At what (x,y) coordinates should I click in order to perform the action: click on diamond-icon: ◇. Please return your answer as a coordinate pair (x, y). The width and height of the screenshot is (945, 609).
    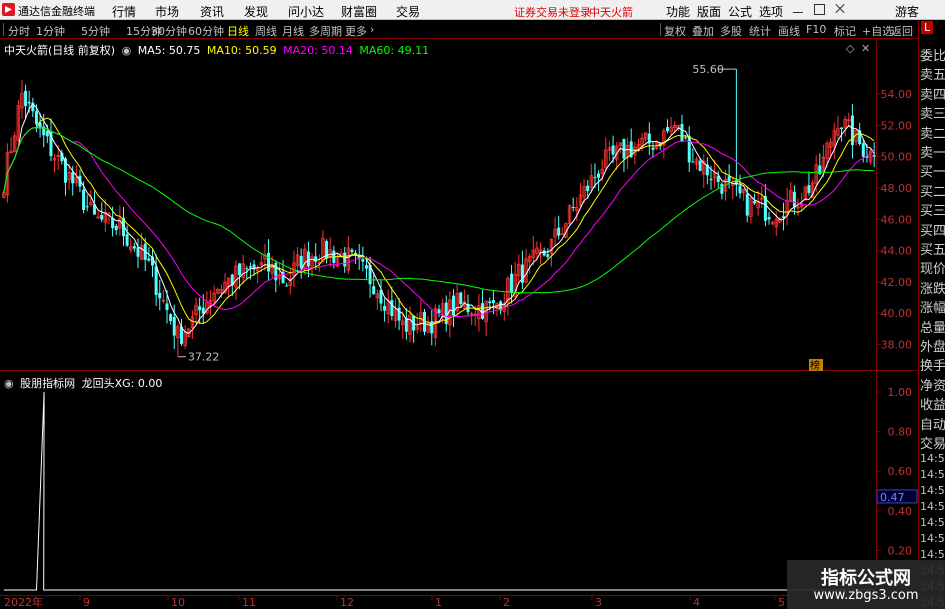
    Looking at the image, I should click on (850, 48).